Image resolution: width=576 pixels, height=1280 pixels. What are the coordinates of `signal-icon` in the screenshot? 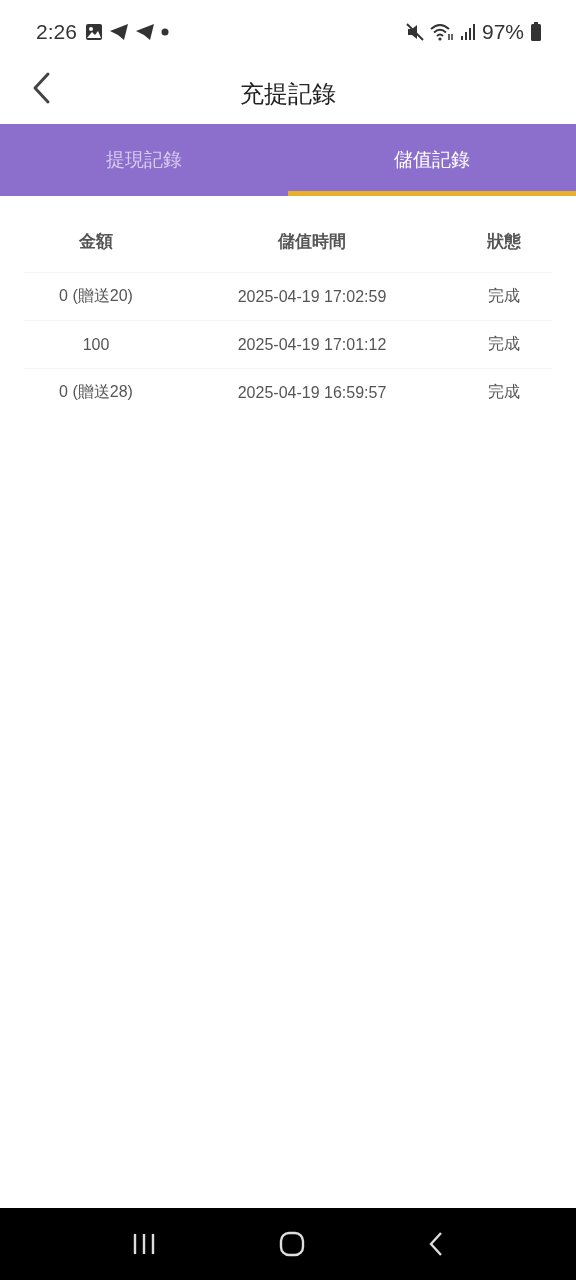 It's located at (467, 32).